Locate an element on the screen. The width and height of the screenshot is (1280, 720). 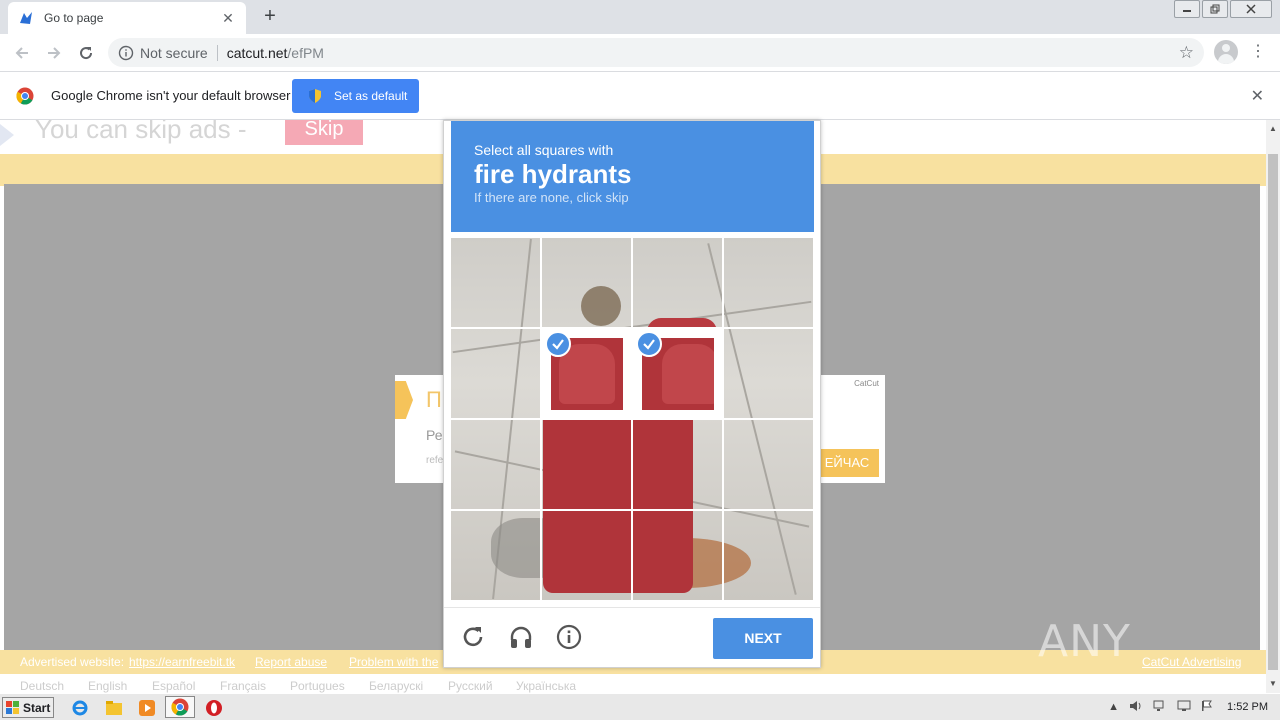
uac-shield-icon is located at coordinates (315, 96).